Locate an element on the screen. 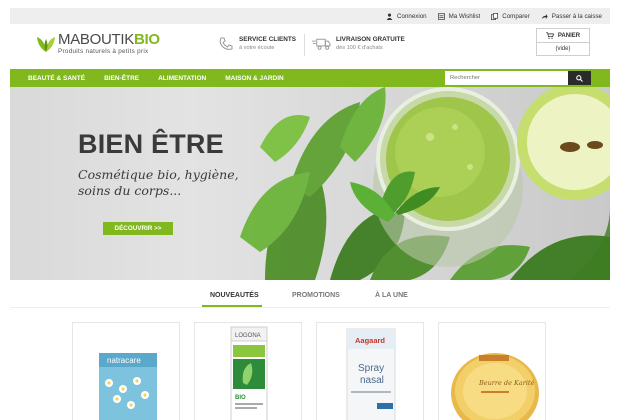 The height and width of the screenshot is (420, 621). leaf-logo-icon is located at coordinates (46, 44).